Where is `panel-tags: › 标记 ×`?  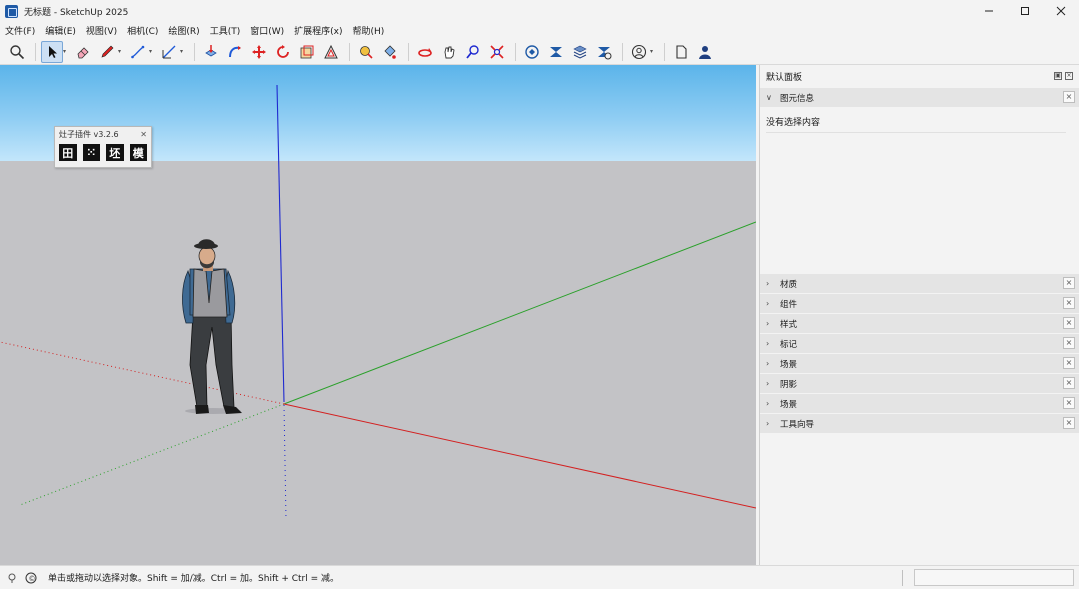
panel-tags: › 标记 × is located at coordinates (919, 343).